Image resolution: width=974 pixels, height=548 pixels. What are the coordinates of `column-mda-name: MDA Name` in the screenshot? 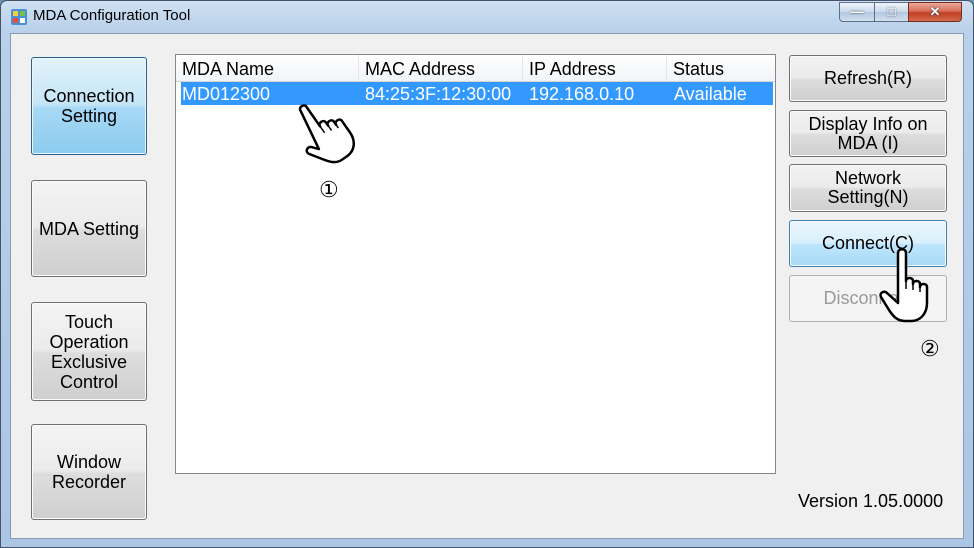 It's located at (267, 68).